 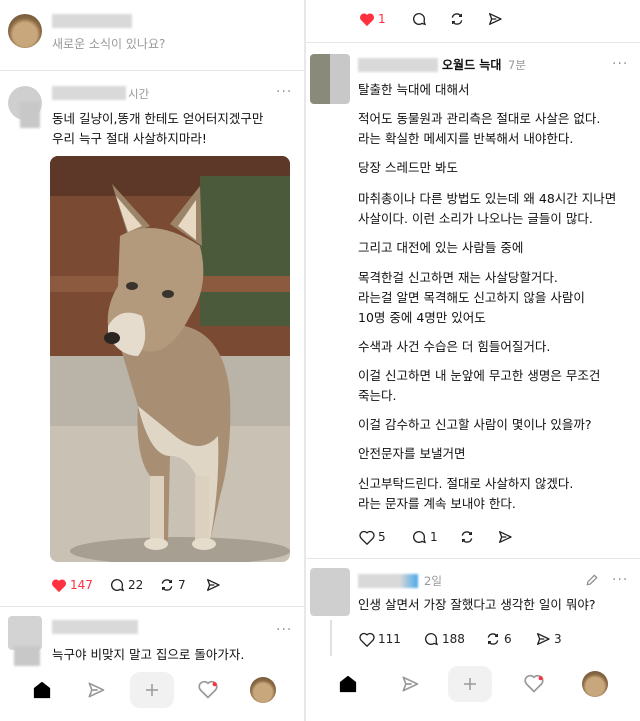 I want to click on share-icon-top, so click(x=495, y=19).